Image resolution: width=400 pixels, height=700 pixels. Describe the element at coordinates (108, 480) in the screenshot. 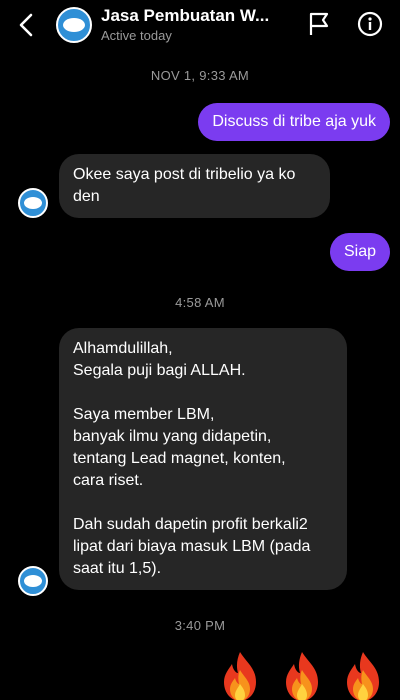

I see `message-line: cara riset.` at that location.